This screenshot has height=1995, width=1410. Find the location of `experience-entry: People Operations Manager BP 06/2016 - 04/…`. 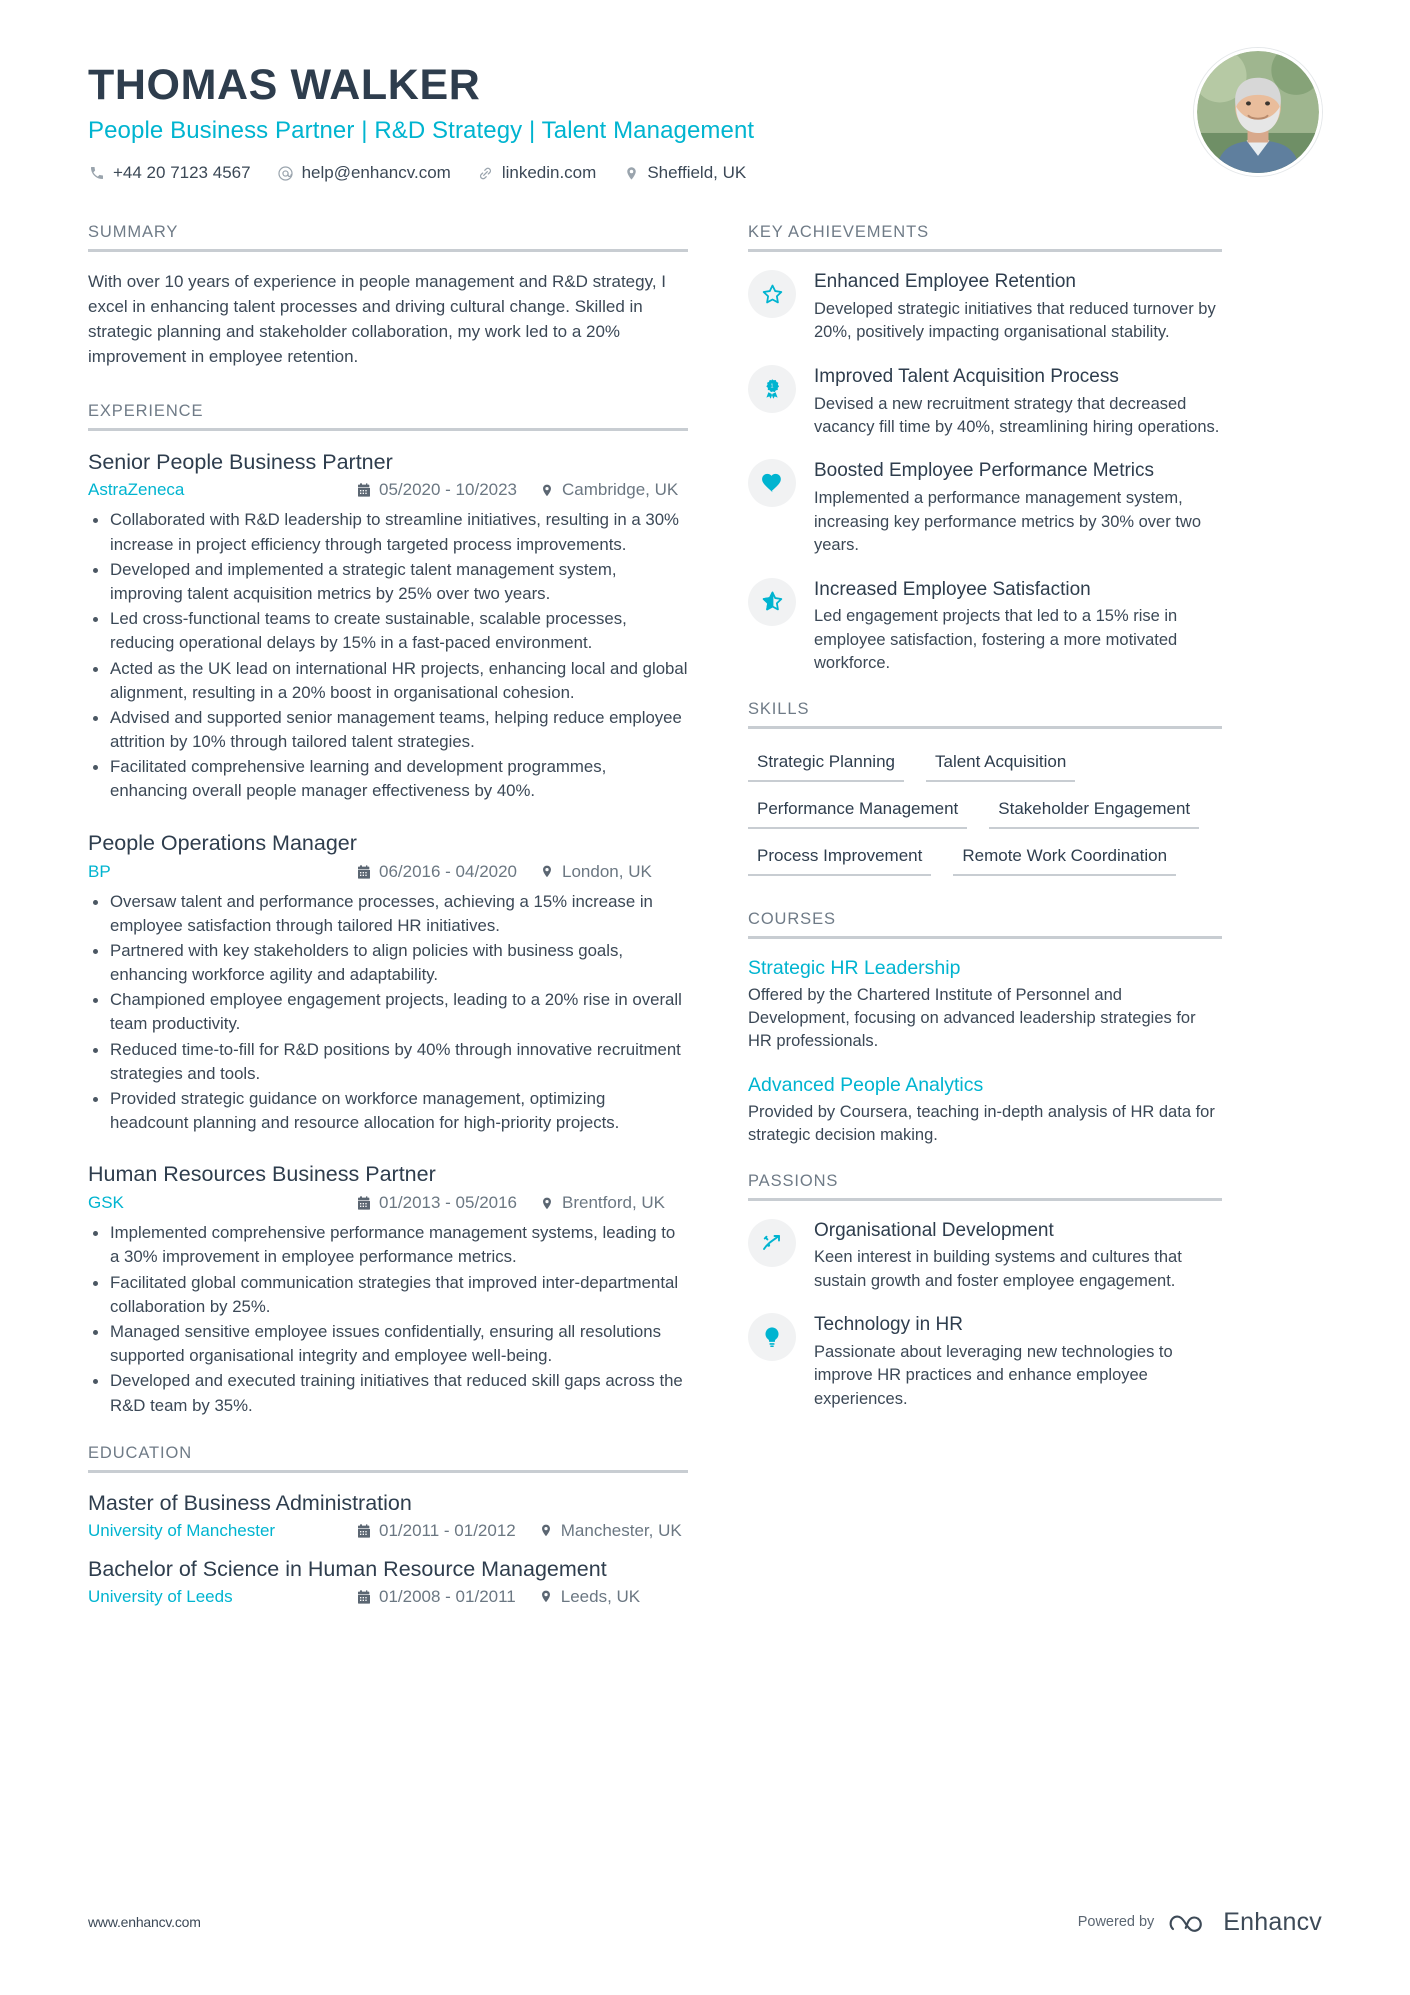

experience-entry: People Operations Manager BP 06/2016 - 04/… is located at coordinates (388, 983).